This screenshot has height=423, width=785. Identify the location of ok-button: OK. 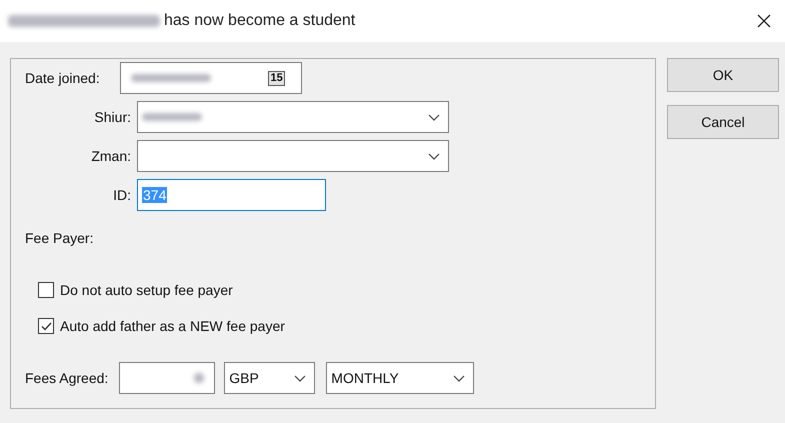
(723, 75).